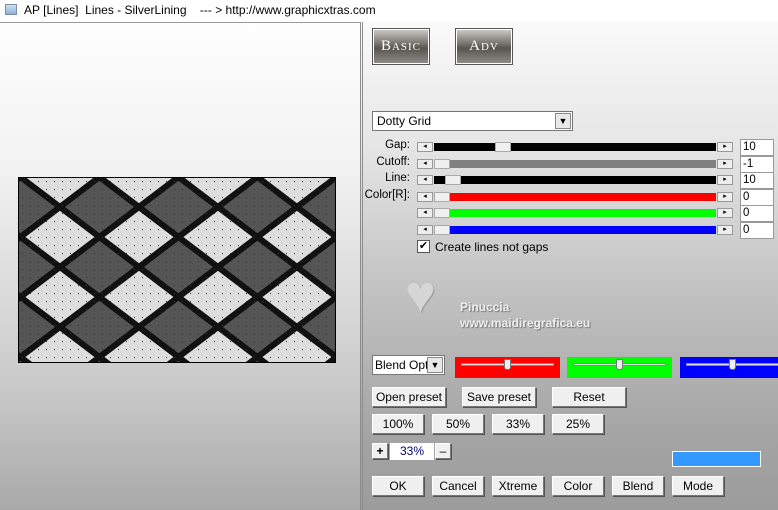  I want to click on zoom-25-button: 25%, so click(578, 424).